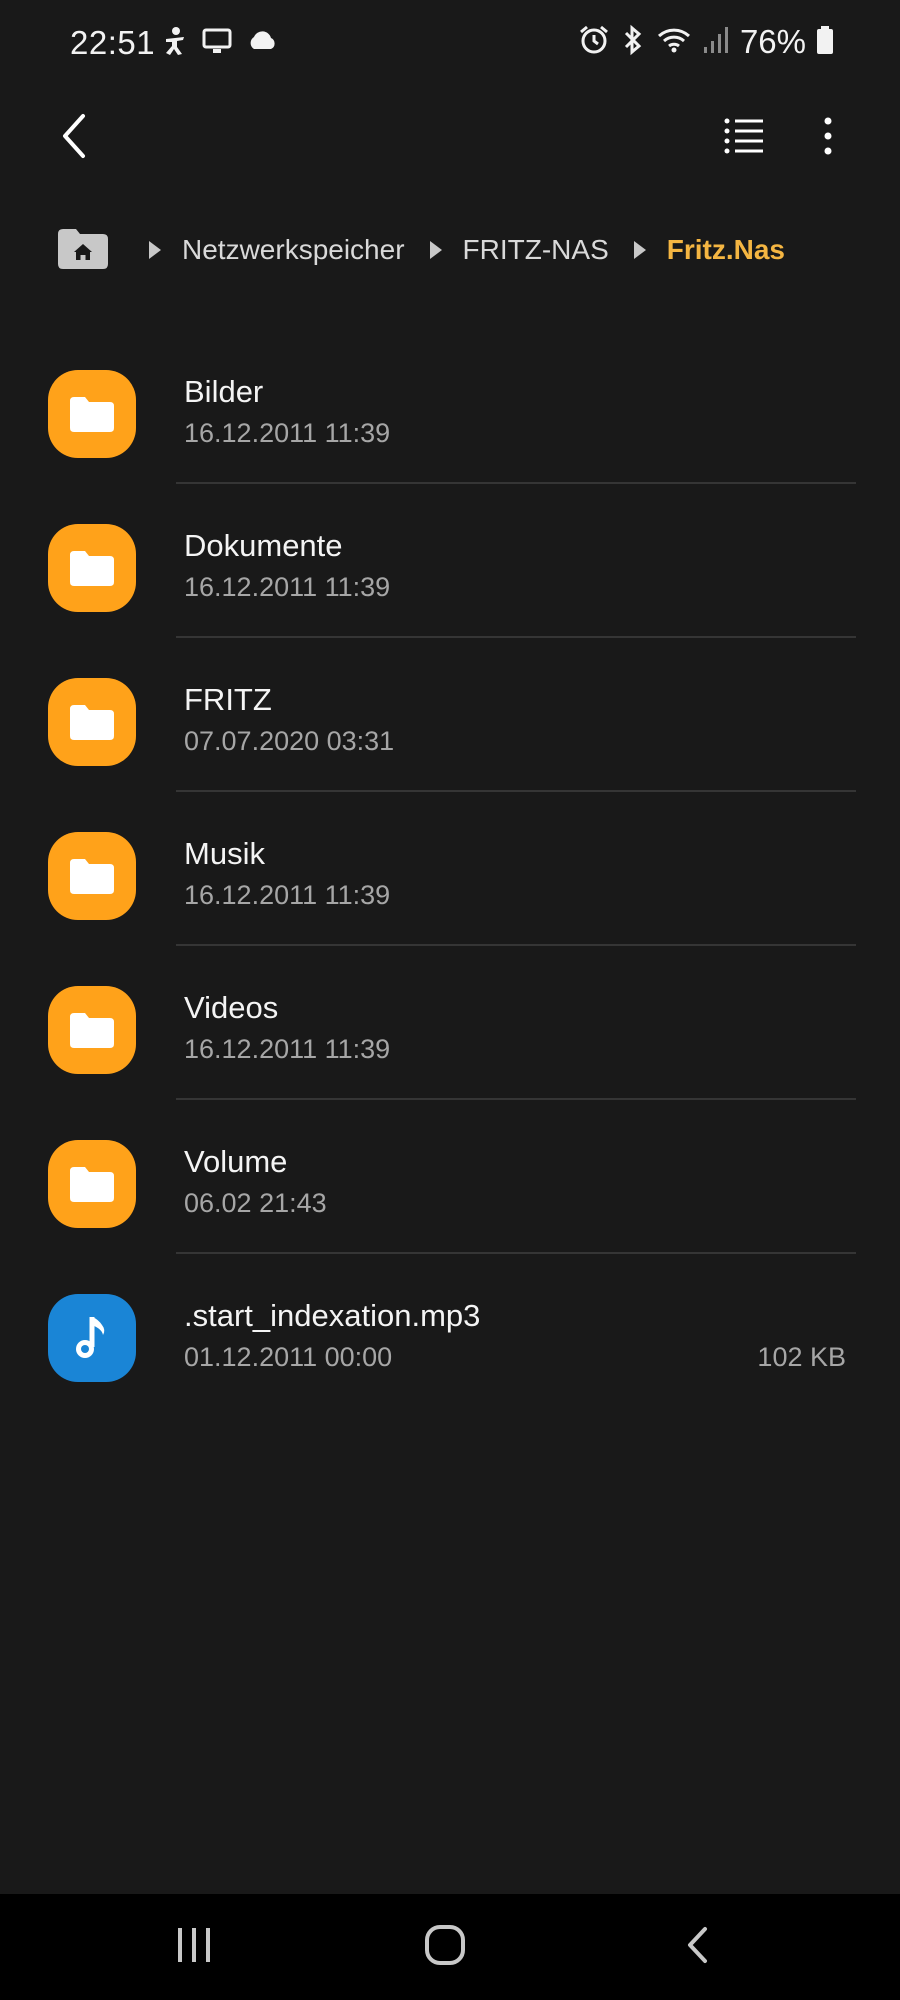 Image resolution: width=900 pixels, height=2000 pixels. Describe the element at coordinates (228, 699) in the screenshot. I see `file-name: FRITZ` at that location.